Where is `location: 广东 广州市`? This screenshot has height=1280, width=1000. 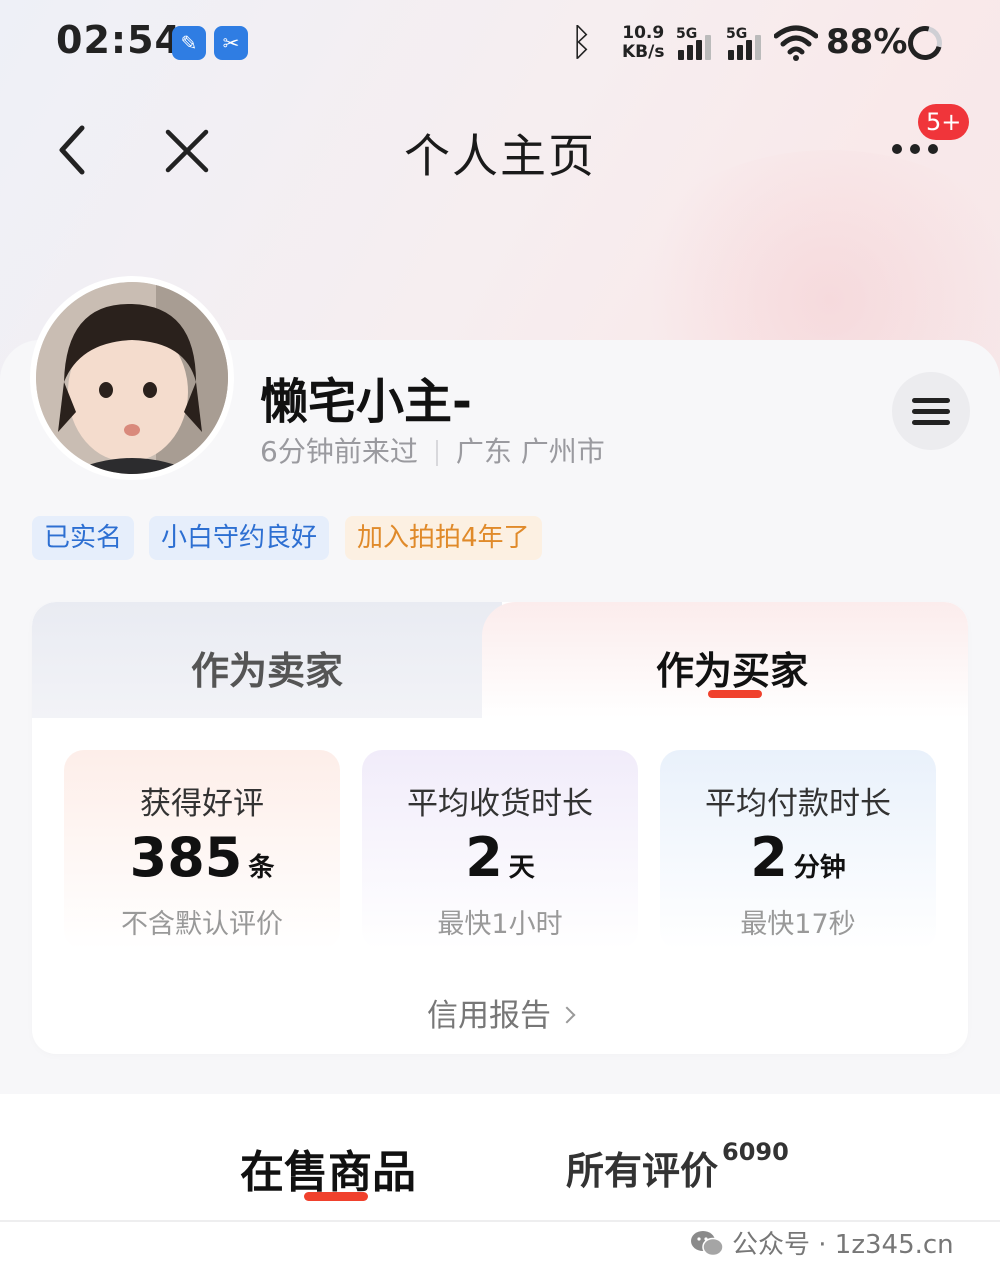 location: 广东 广州市 is located at coordinates (530, 451).